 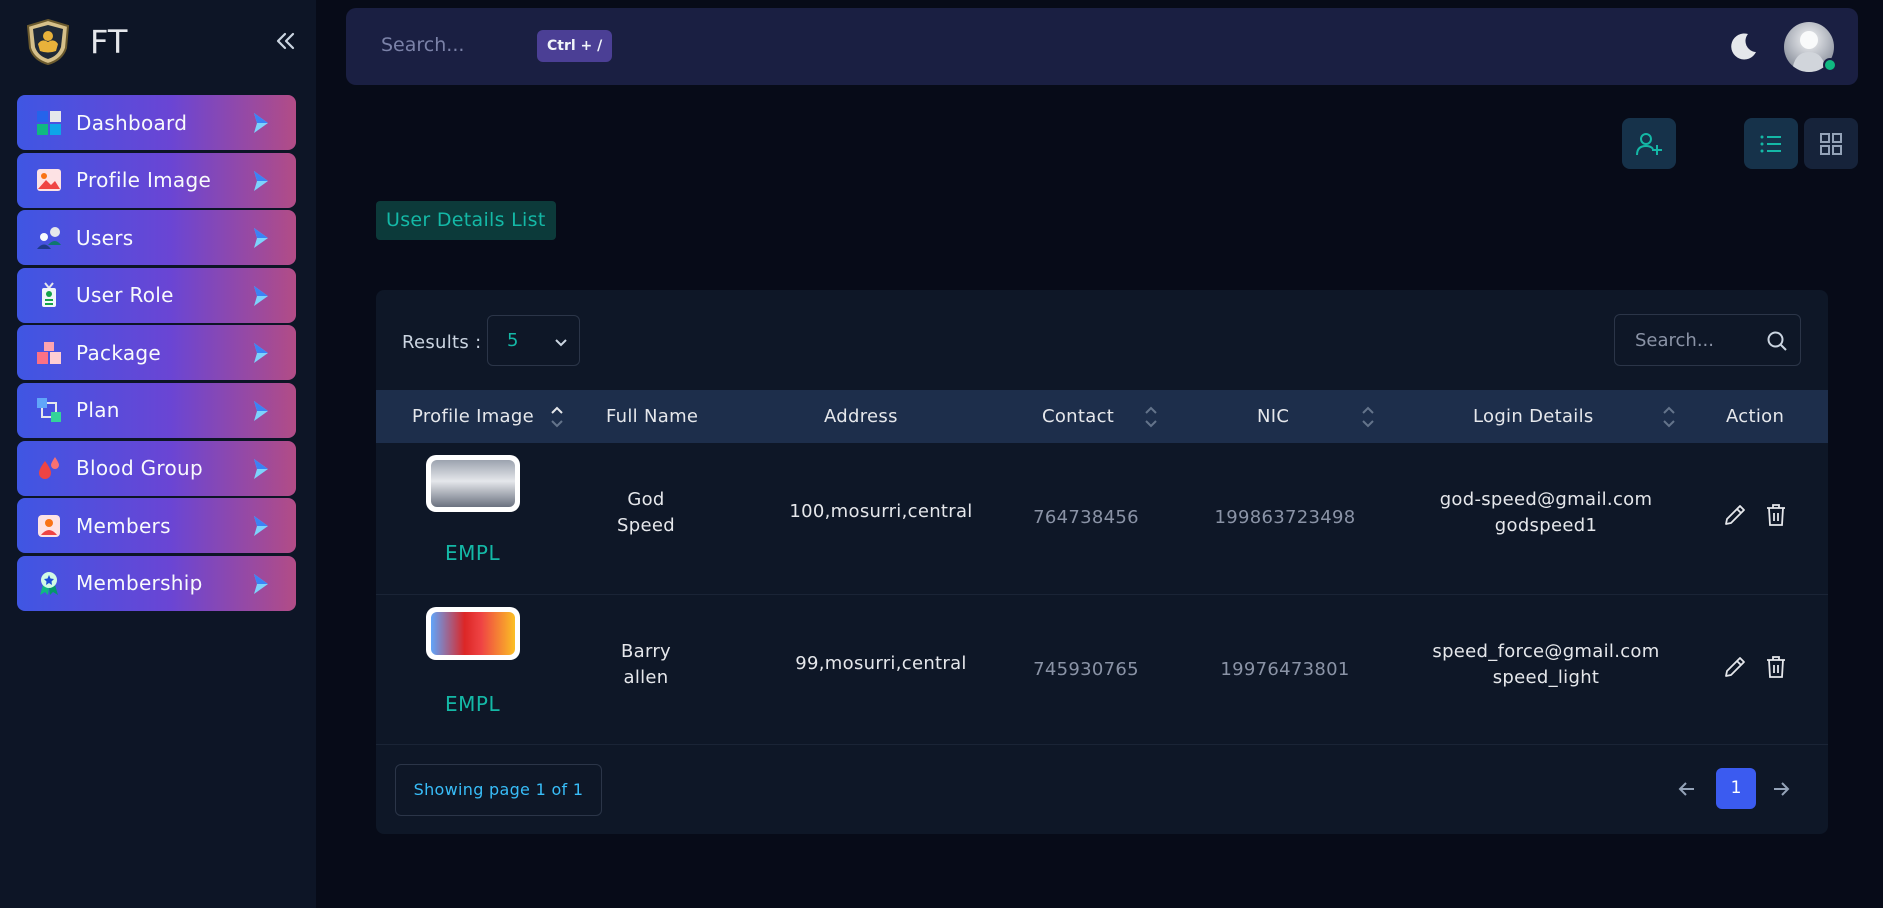 I want to click on list-view-button, so click(x=1771, y=143).